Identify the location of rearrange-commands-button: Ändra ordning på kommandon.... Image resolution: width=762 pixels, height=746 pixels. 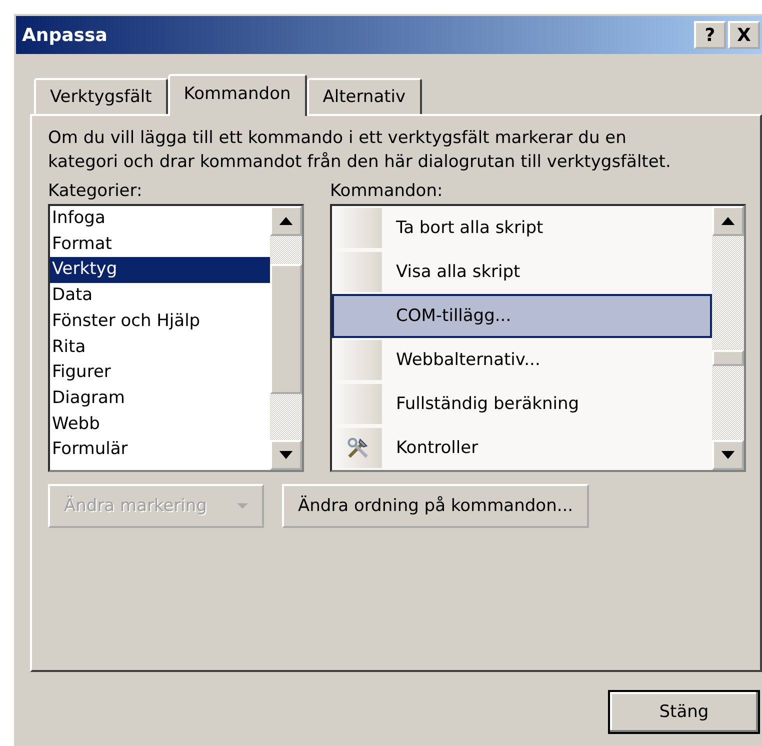
(436, 506).